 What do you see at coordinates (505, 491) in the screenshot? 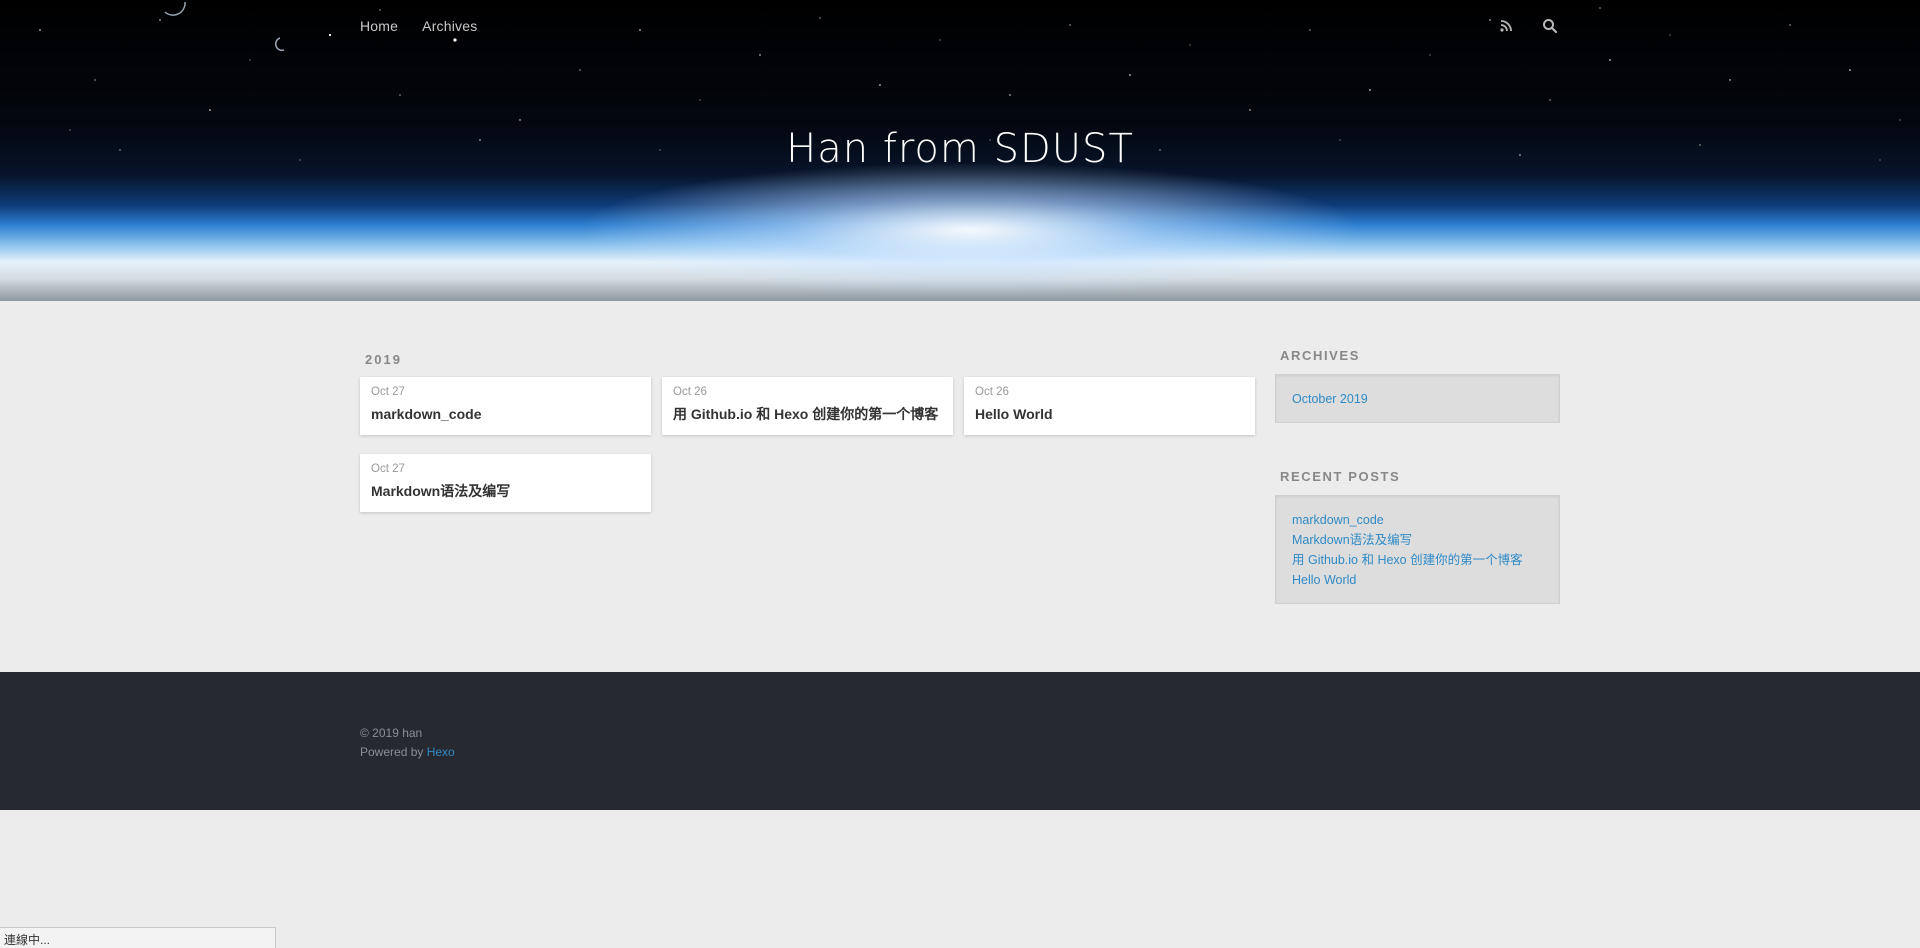
I see `post-title: Markdown语法及编写` at bounding box center [505, 491].